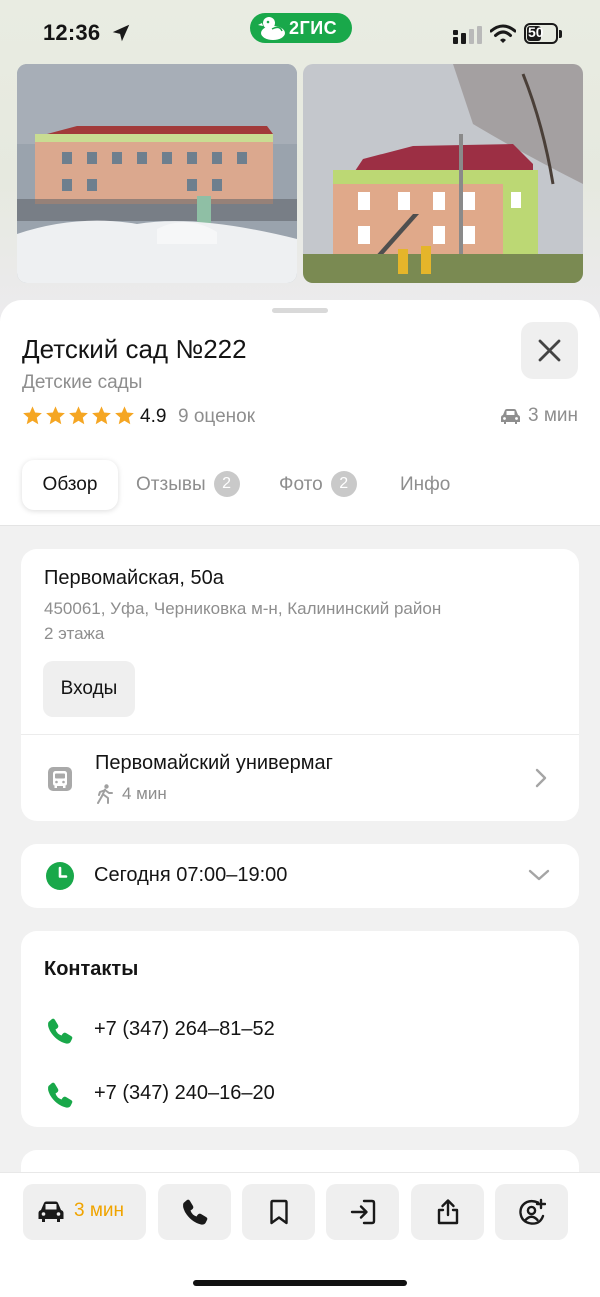  Describe the element at coordinates (313, 28) in the screenshot. I see `brand-name: 2ГИС` at that location.